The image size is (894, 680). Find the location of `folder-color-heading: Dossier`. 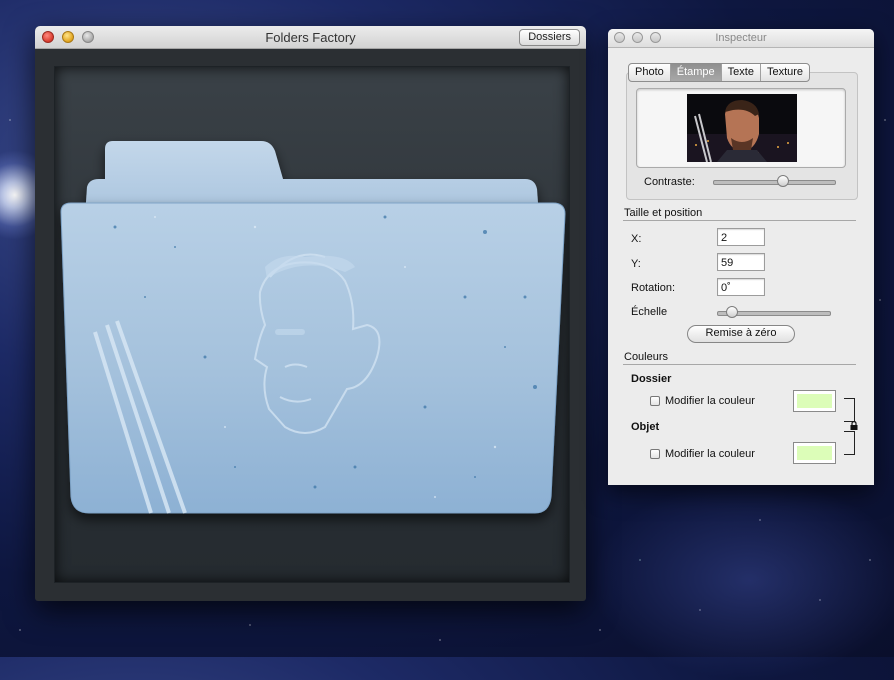

folder-color-heading: Dossier is located at coordinates (651, 379).